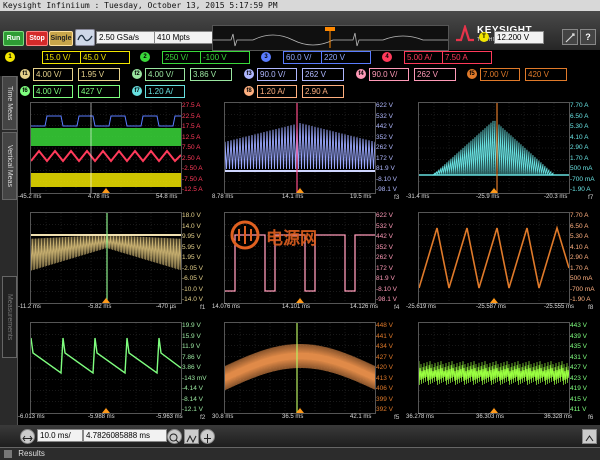  What do you see at coordinates (9, 103) in the screenshot?
I see `time-meas-tab: Time Meas` at bounding box center [9, 103].